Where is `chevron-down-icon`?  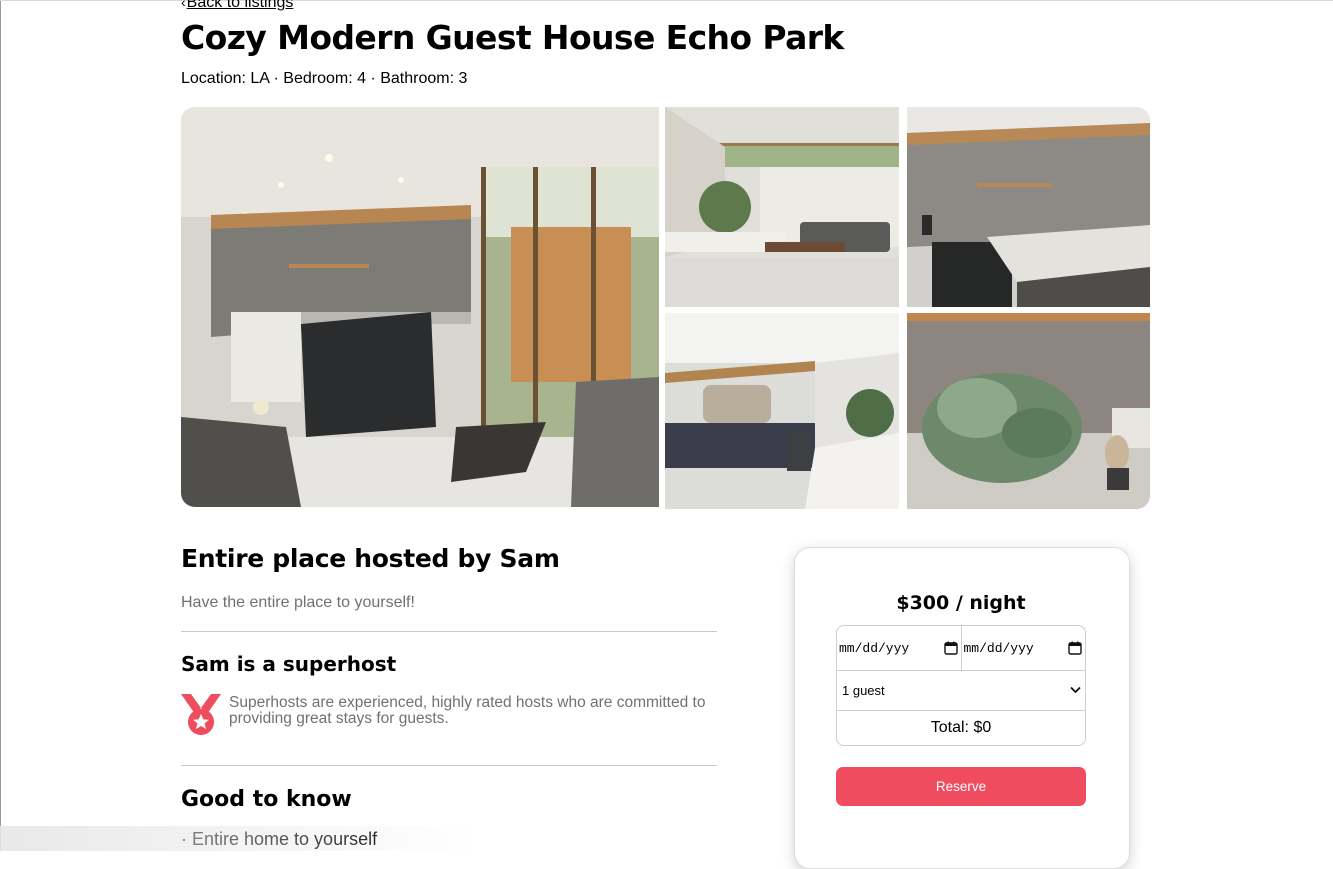 chevron-down-icon is located at coordinates (1075, 690).